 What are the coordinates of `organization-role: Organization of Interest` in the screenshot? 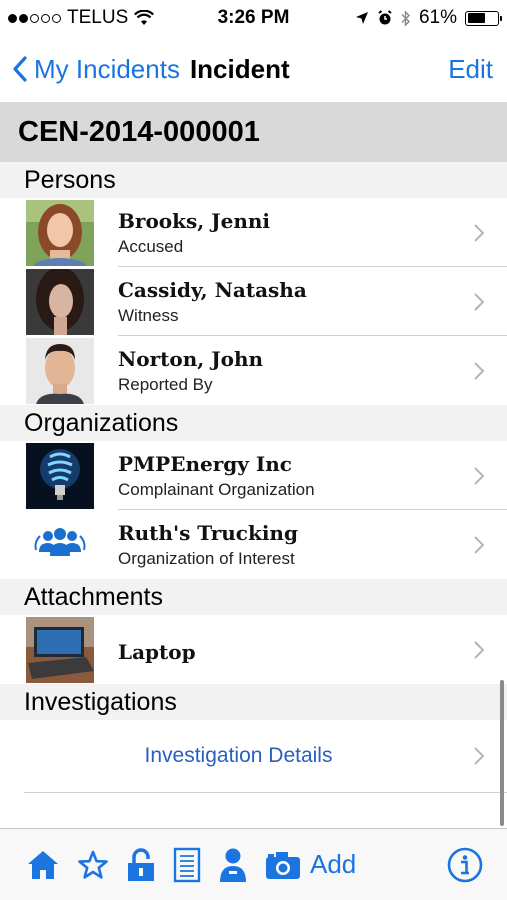 It's located at (206, 558).